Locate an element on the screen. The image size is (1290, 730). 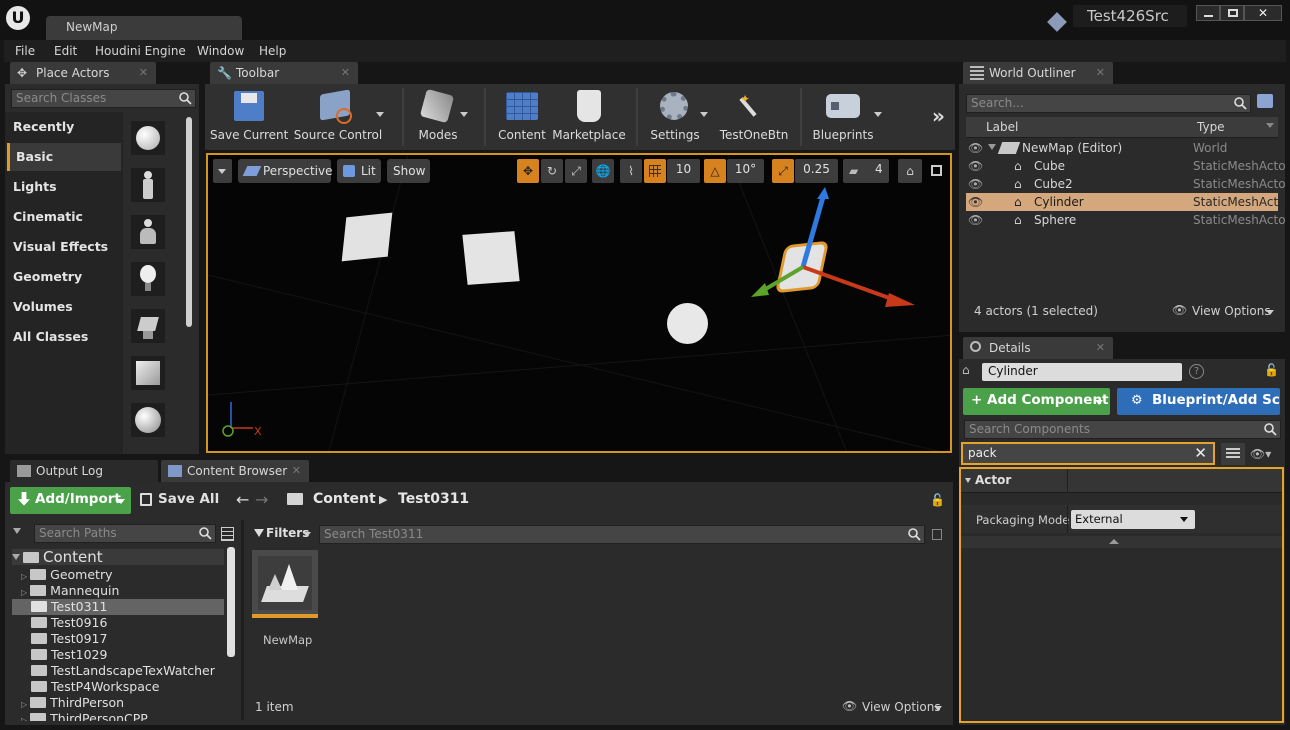
perspective-button: Perspective is located at coordinates (285, 171).